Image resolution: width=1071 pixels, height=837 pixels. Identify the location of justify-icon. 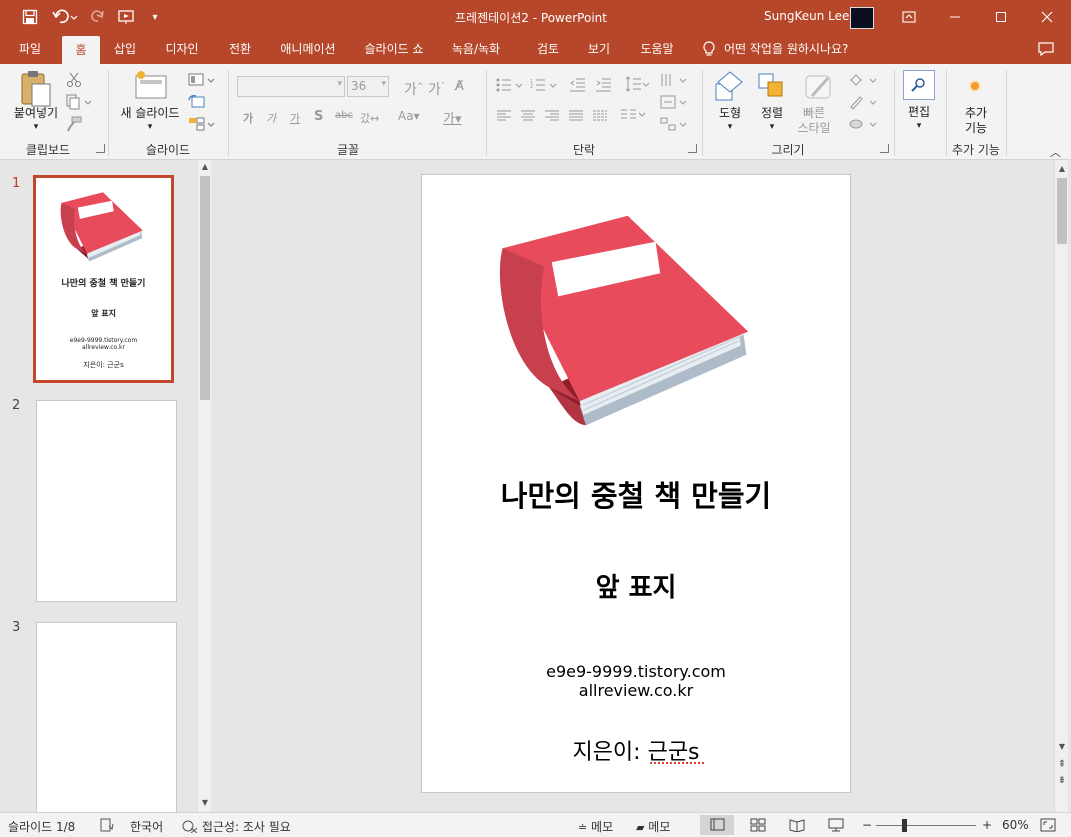
(576, 117).